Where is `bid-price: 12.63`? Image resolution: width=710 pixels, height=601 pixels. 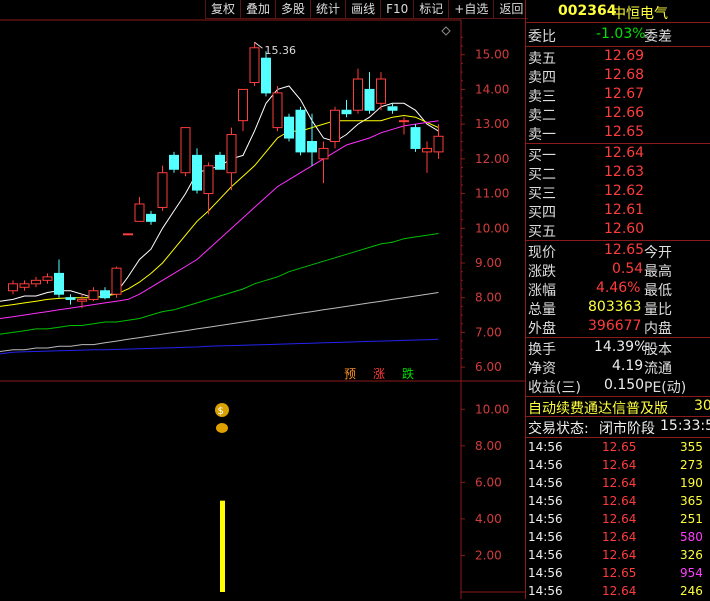 bid-price: 12.63 is located at coordinates (624, 172).